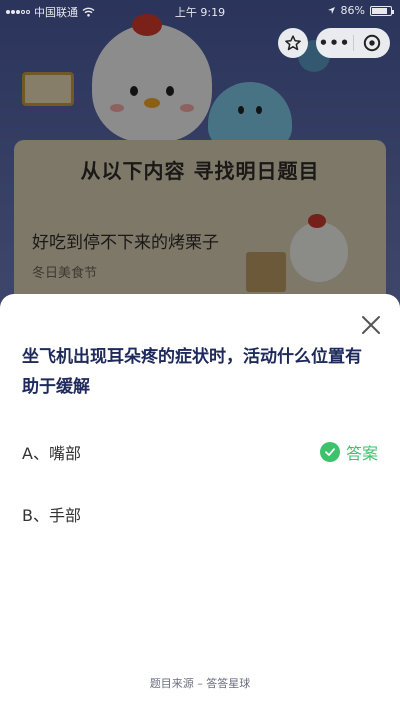 The height and width of the screenshot is (711, 400). What do you see at coordinates (51, 515) in the screenshot?
I see `option-b-label: B、手部` at bounding box center [51, 515].